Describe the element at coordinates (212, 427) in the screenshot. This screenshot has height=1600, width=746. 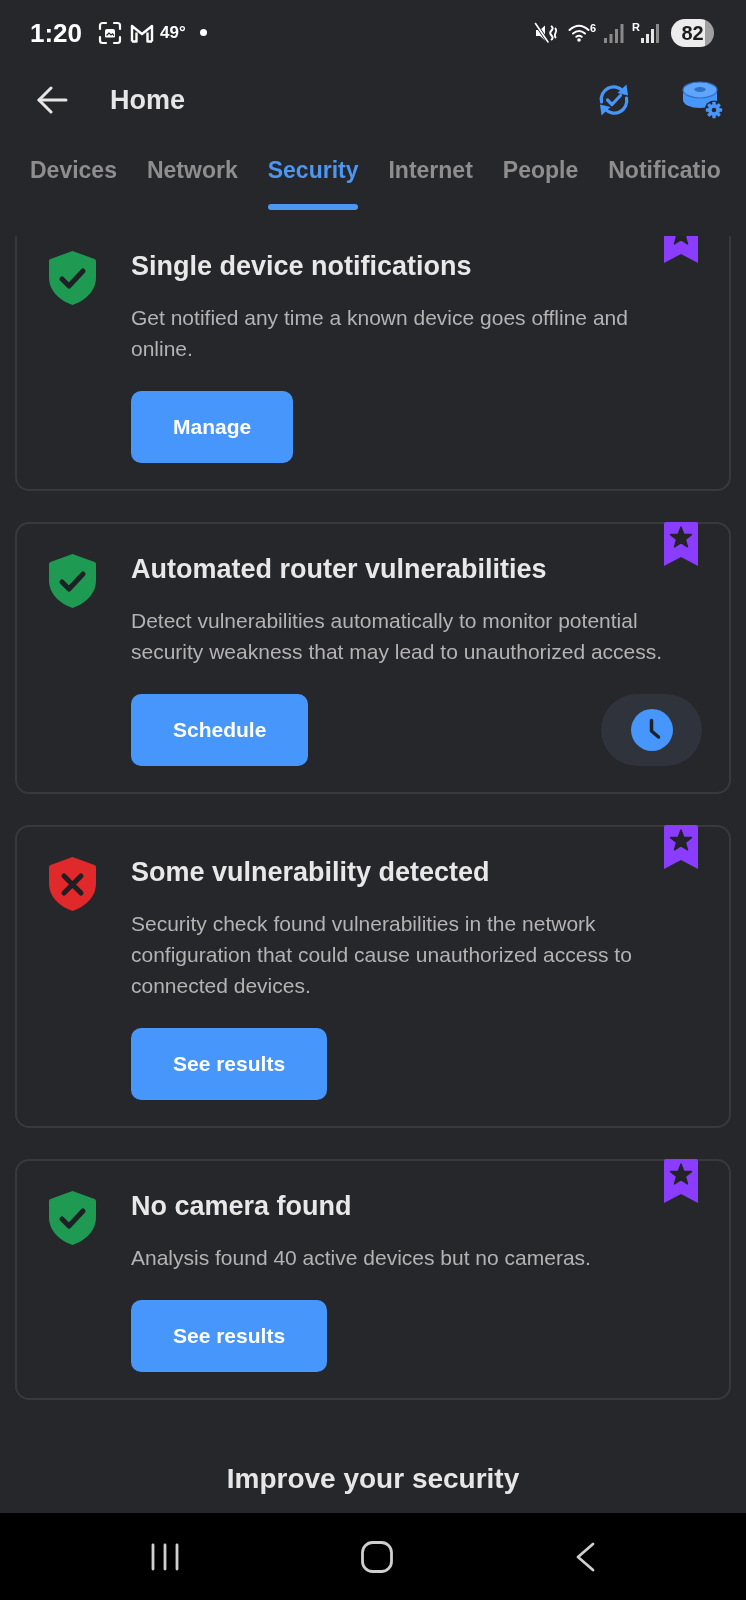
I see `card-action-button: Manage` at that location.